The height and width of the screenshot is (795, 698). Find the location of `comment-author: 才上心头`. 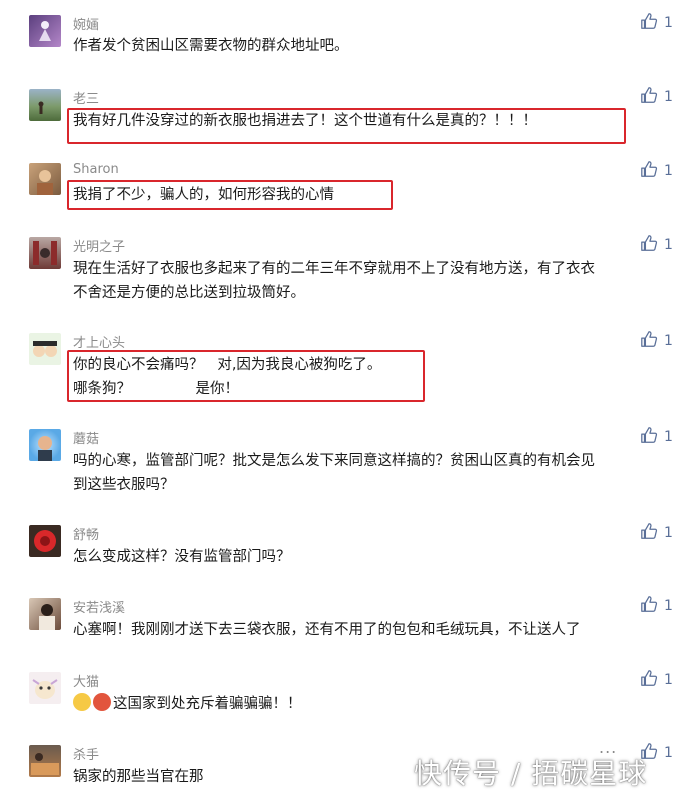

comment-author: 才上心头 is located at coordinates (99, 341).